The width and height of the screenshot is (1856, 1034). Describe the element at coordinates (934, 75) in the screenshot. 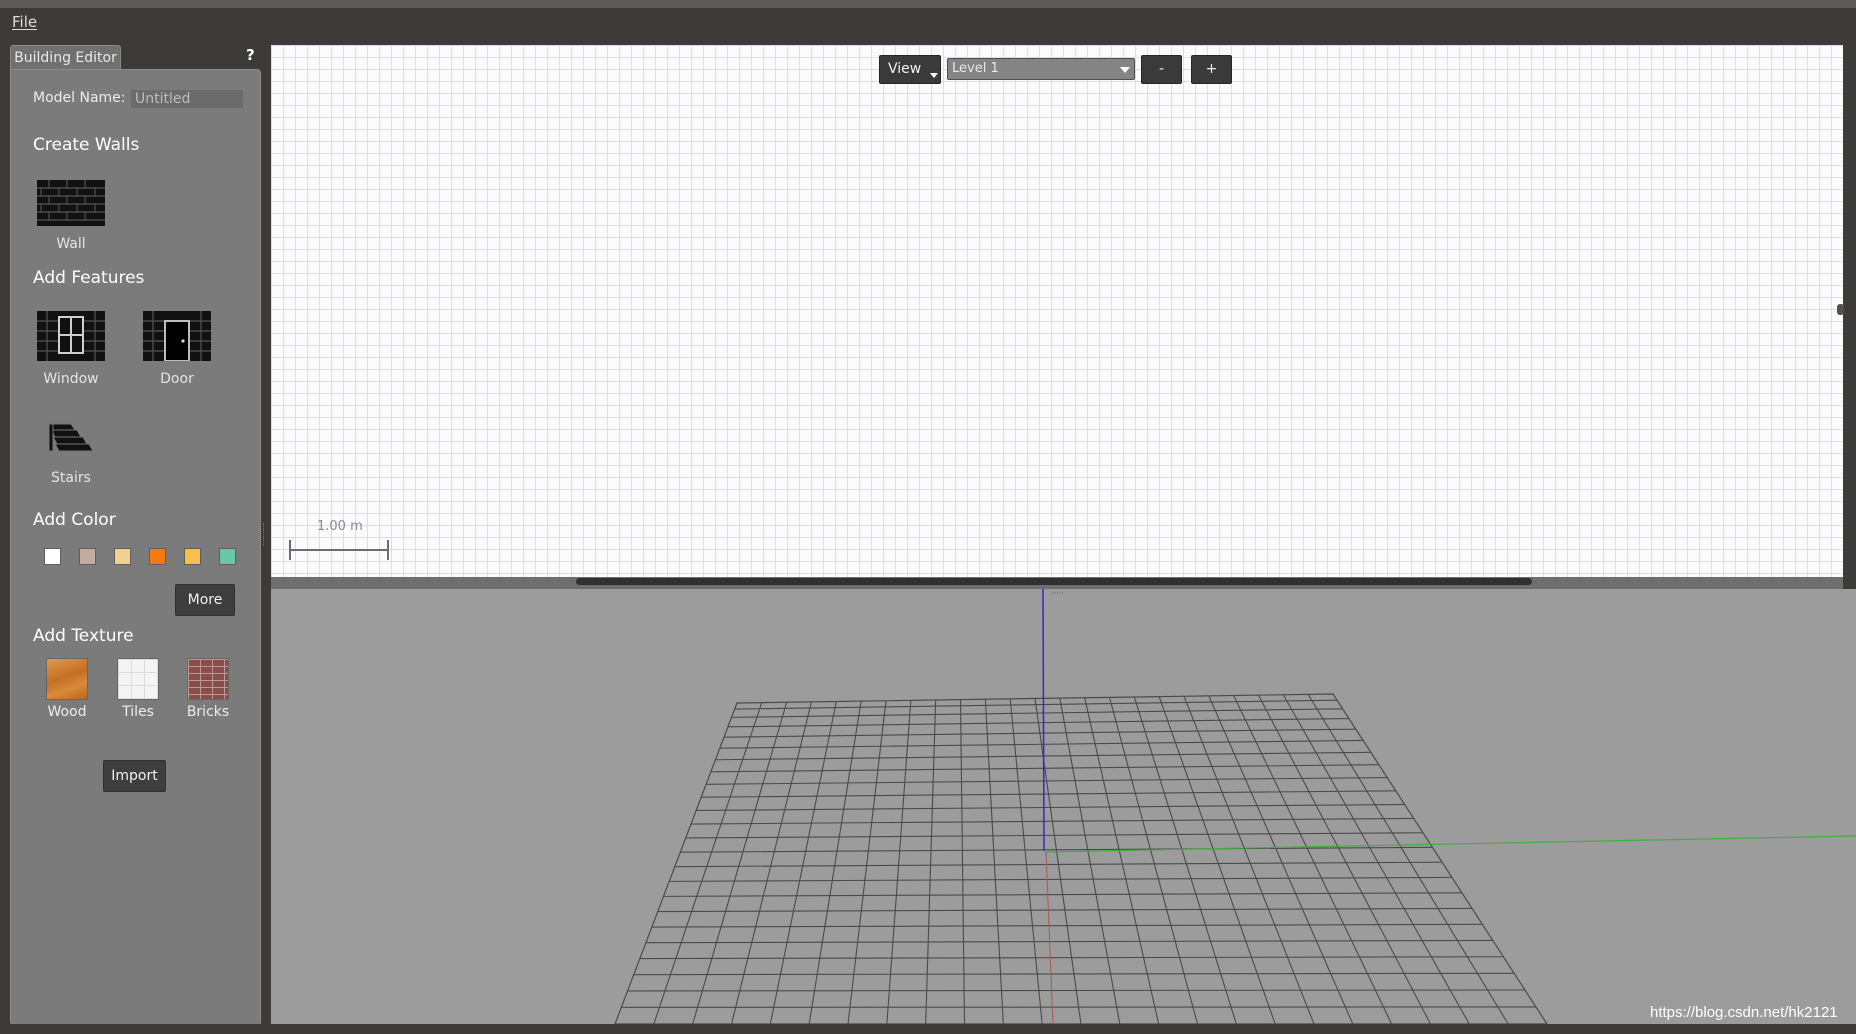

I see `chevron-down-icon` at that location.